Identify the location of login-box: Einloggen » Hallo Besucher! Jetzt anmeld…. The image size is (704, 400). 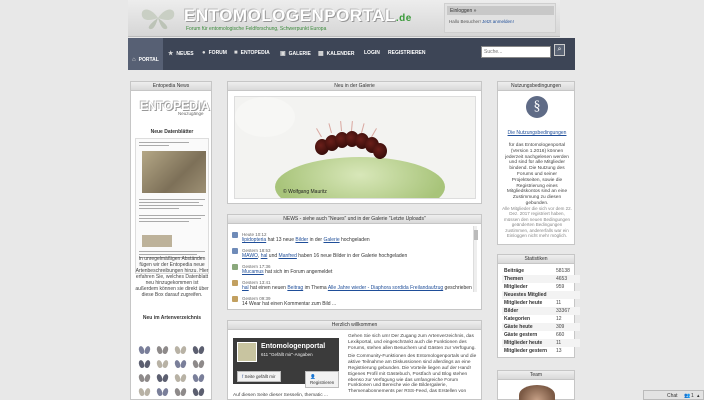
(500, 18).